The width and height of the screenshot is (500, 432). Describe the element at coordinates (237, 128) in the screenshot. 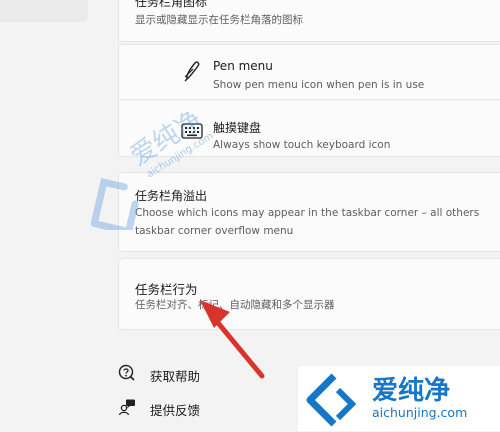

I see `touch-keyboard-title: 触摸键盘` at that location.